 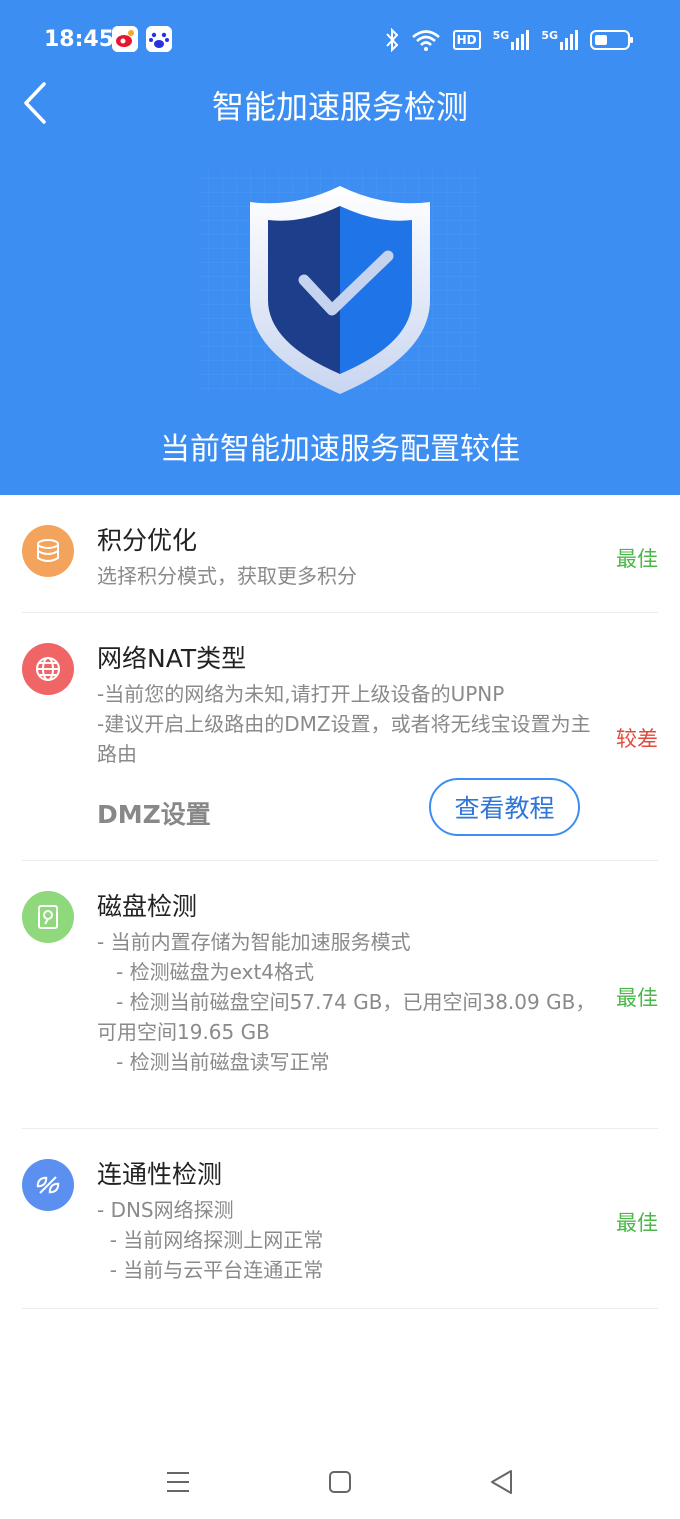 What do you see at coordinates (125, 39) in the screenshot?
I see `weibo-icon` at bounding box center [125, 39].